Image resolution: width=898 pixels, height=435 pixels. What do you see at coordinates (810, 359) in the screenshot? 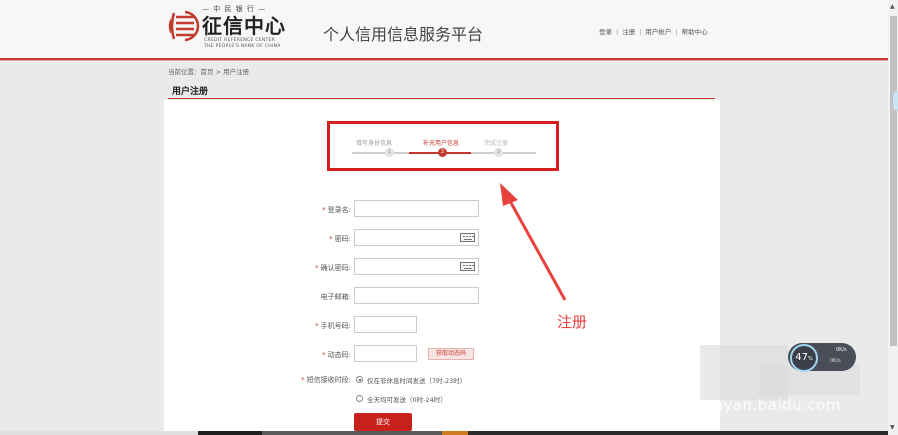
I see `speed-percent-unit: %` at bounding box center [810, 359].